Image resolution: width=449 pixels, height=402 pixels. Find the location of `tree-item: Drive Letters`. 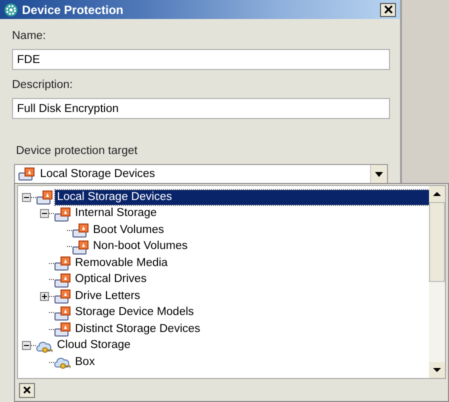

tree-item: Drive Letters is located at coordinates (107, 296).